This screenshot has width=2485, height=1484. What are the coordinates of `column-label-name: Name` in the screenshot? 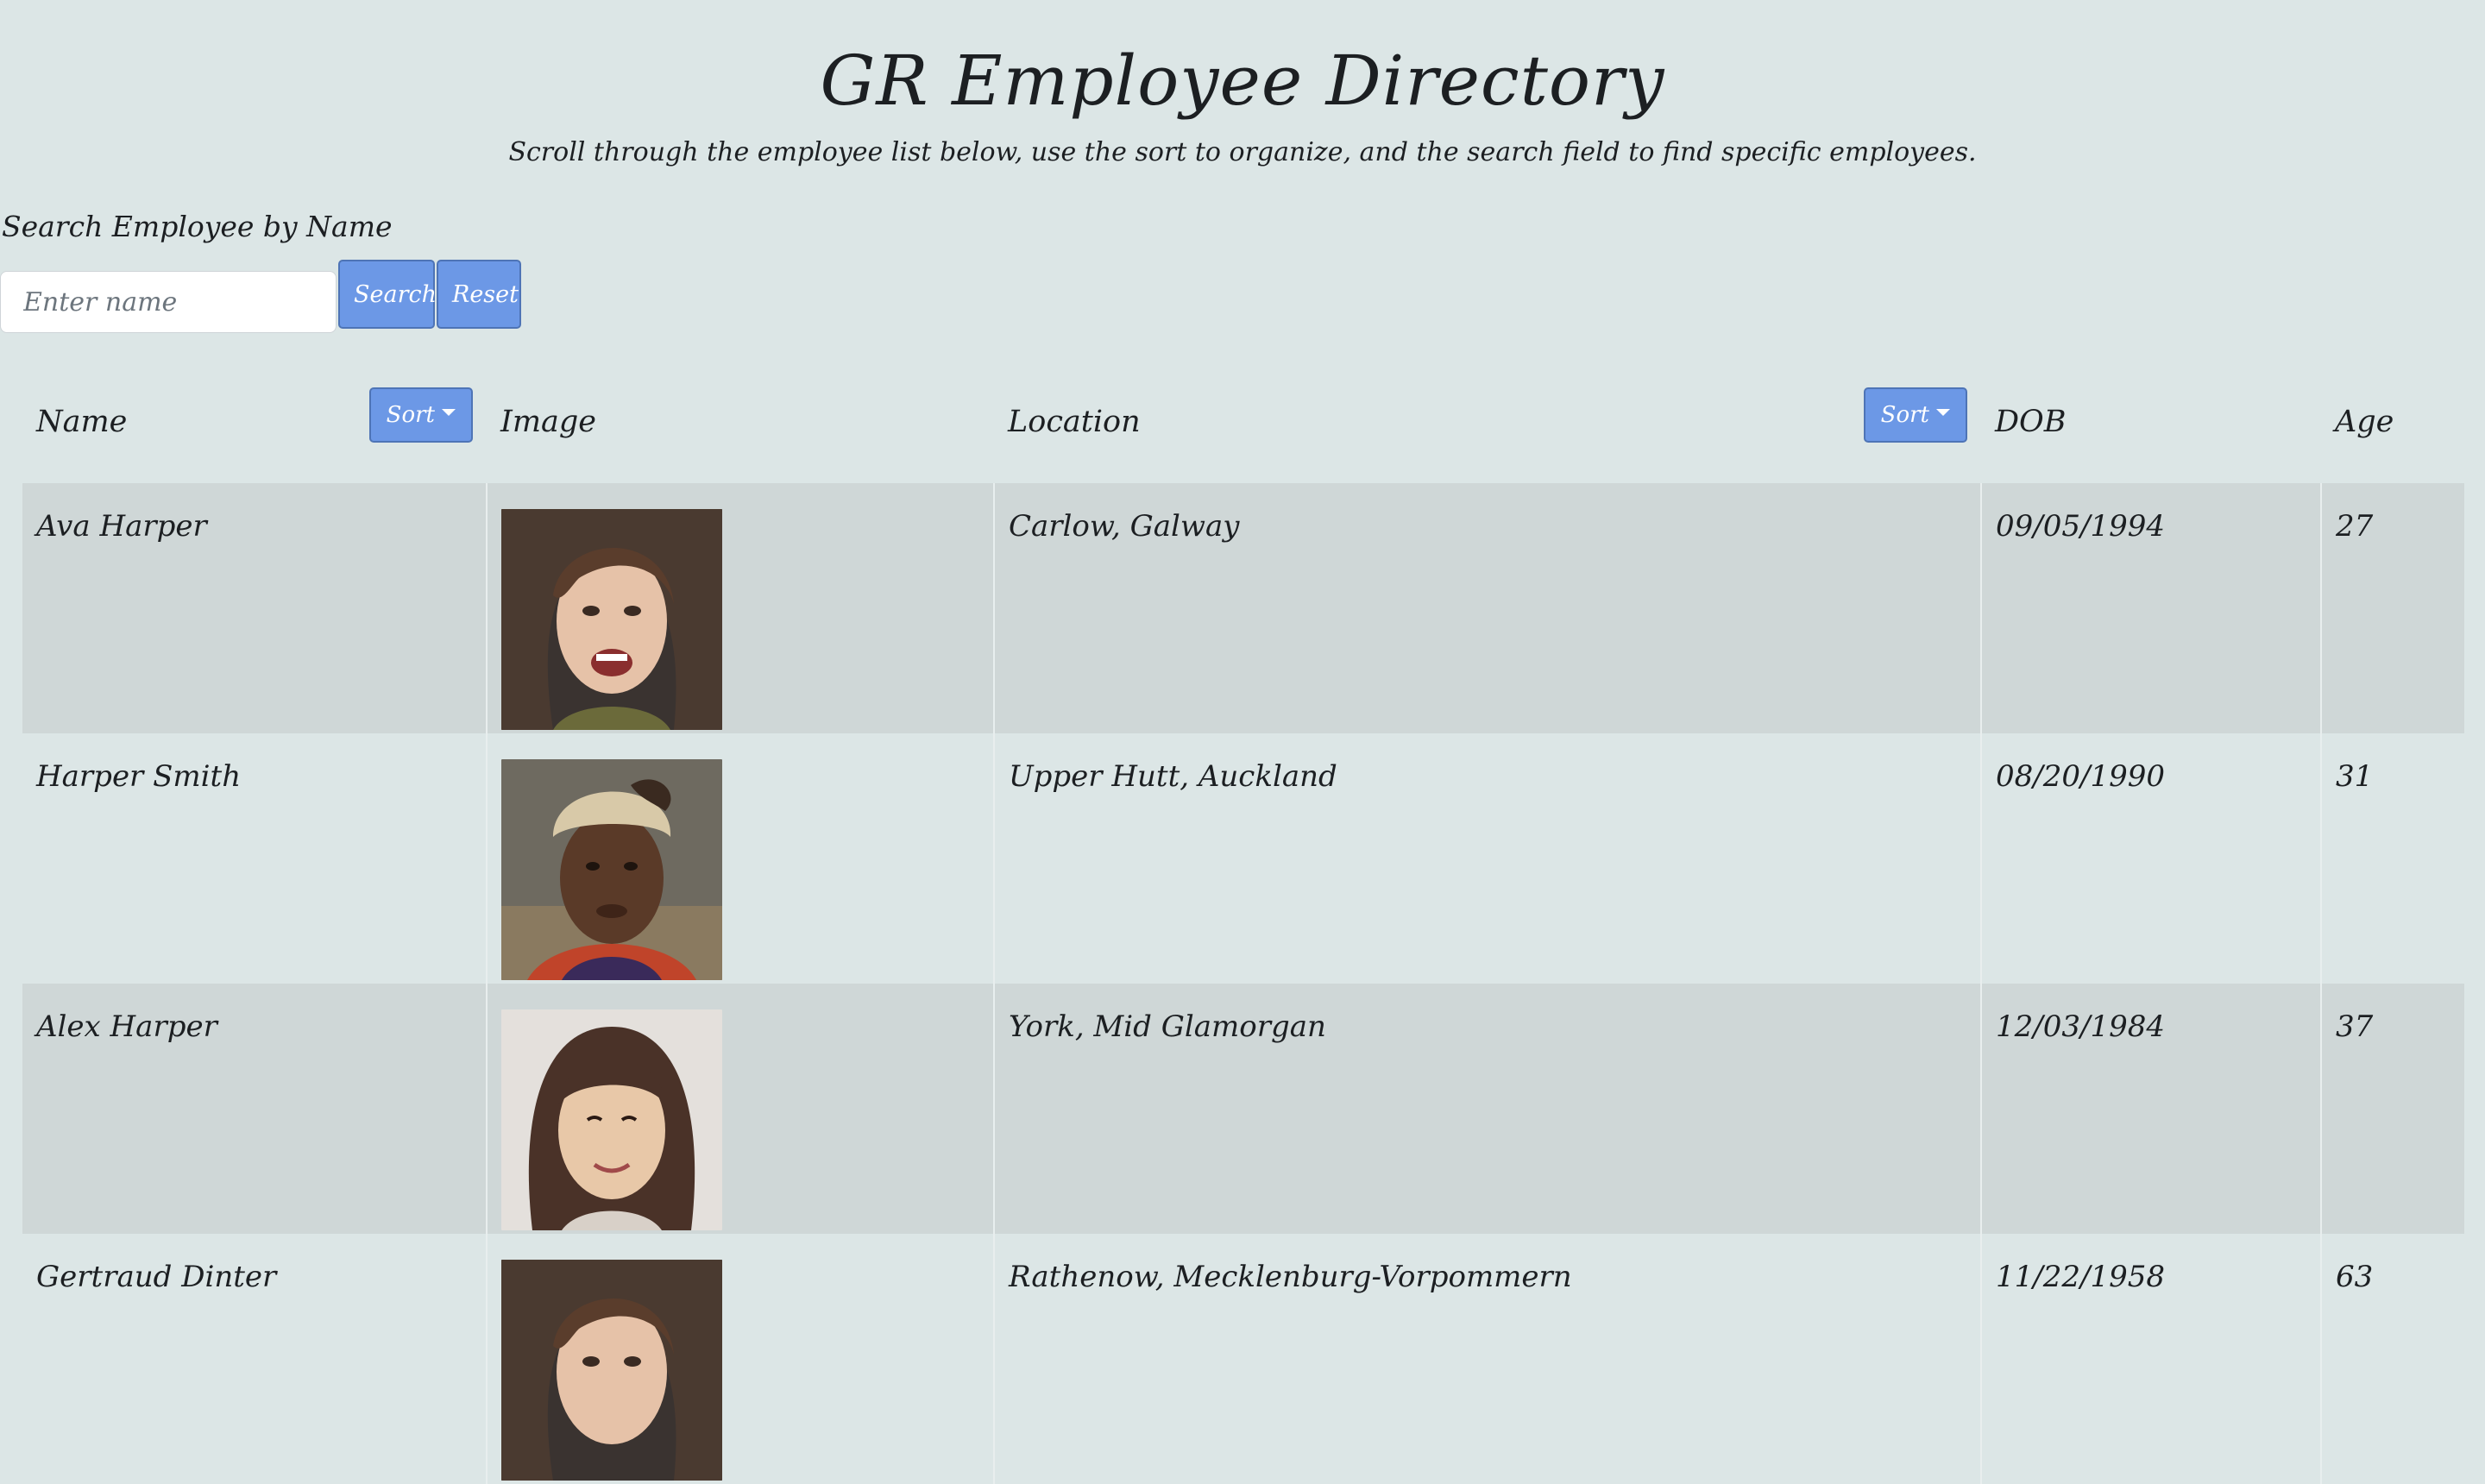 It's located at (82, 422).